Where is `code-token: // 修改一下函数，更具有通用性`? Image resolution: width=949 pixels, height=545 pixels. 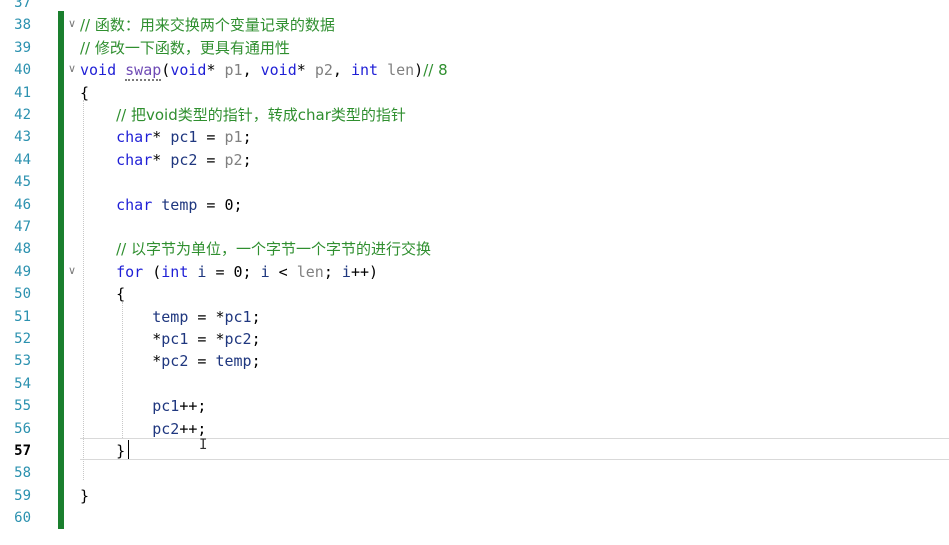
code-token: // 修改一下函数，更具有通用性 is located at coordinates (185, 47).